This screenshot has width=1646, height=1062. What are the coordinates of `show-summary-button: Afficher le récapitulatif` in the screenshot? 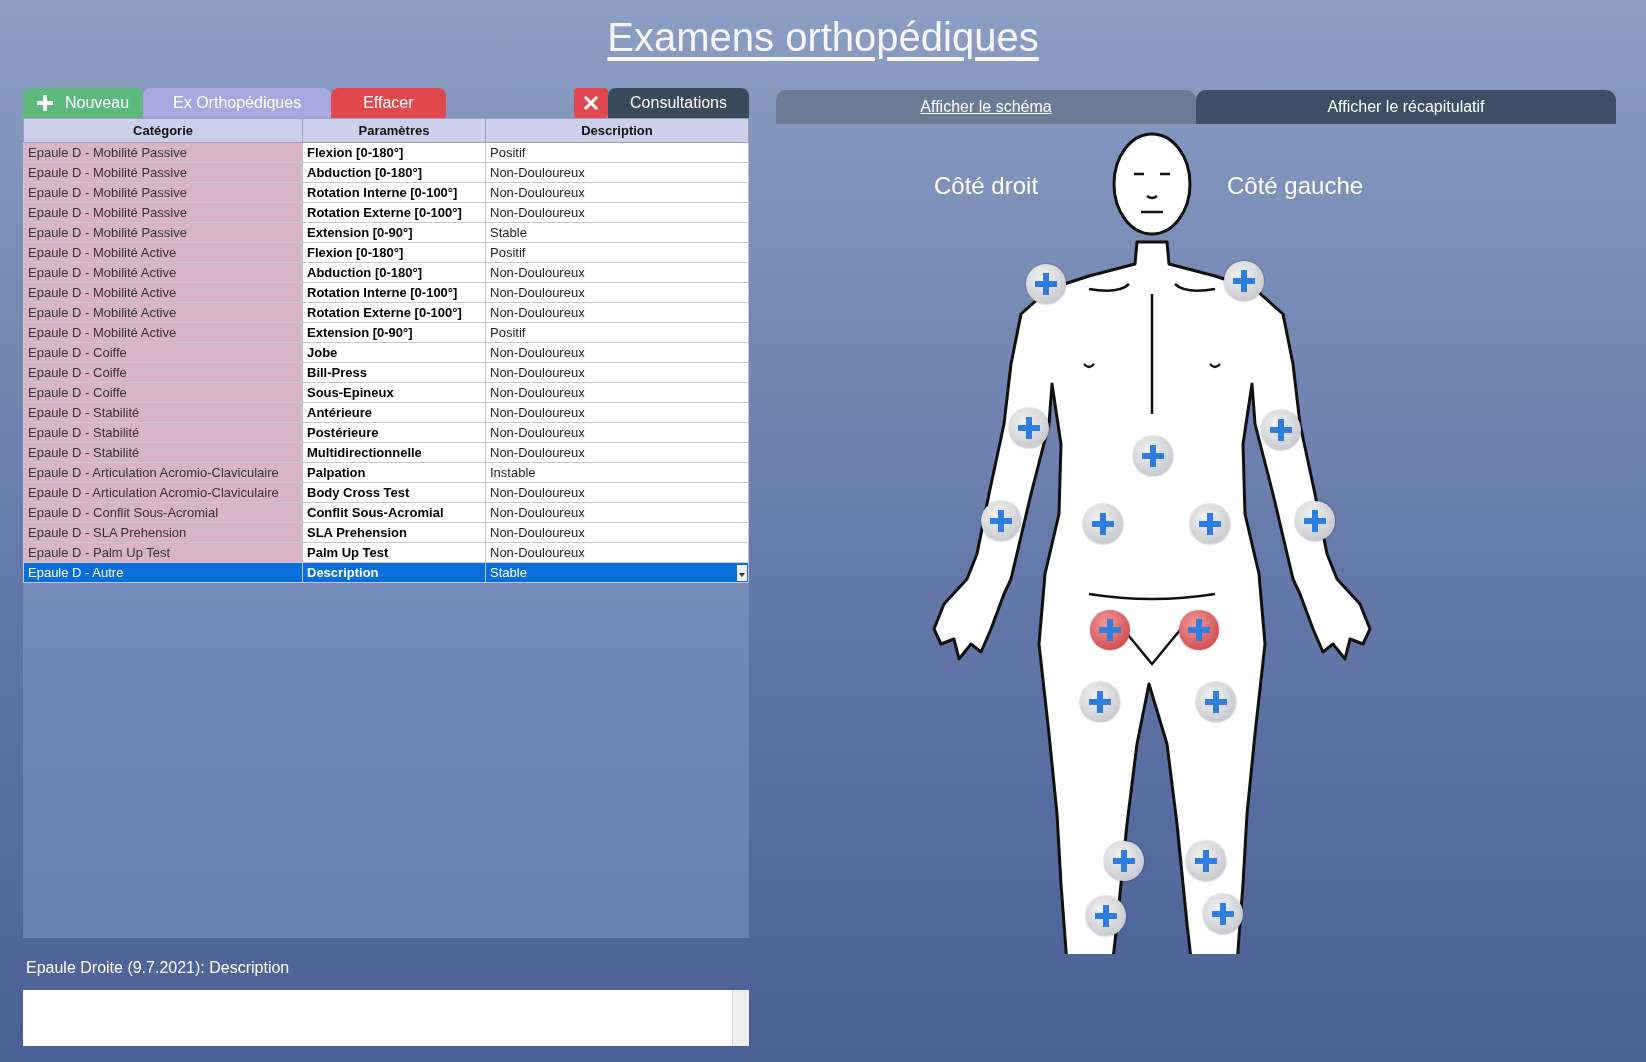 It's located at (1406, 107).